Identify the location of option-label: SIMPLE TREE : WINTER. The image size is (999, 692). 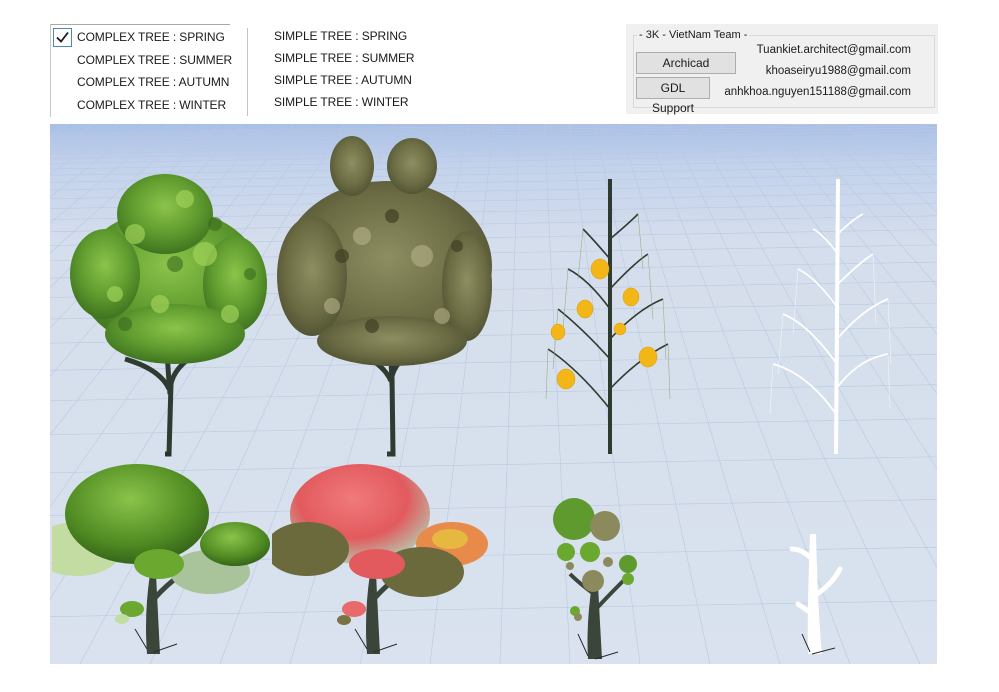
(341, 102).